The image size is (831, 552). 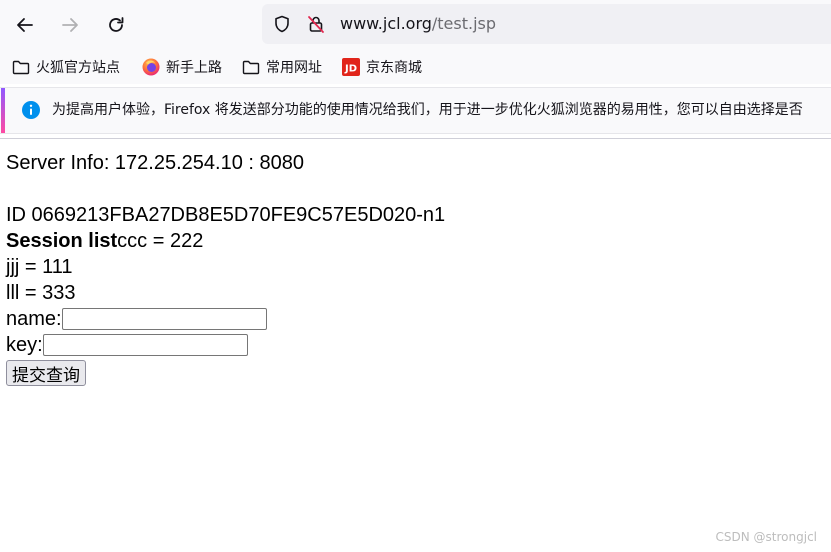 I want to click on forward-button, so click(x=70, y=25).